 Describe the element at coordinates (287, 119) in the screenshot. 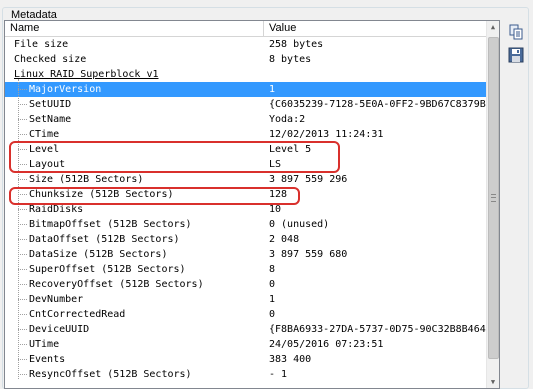

I see `row-value: Yoda:2` at that location.